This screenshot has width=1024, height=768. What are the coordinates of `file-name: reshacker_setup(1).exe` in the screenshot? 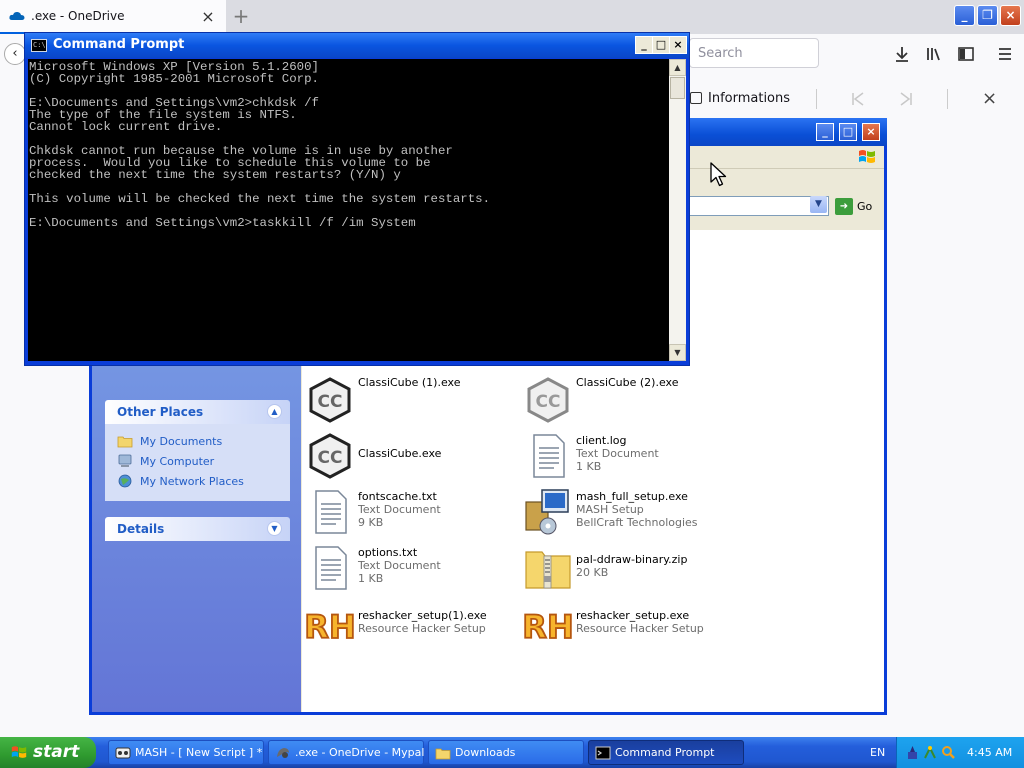 It's located at (422, 615).